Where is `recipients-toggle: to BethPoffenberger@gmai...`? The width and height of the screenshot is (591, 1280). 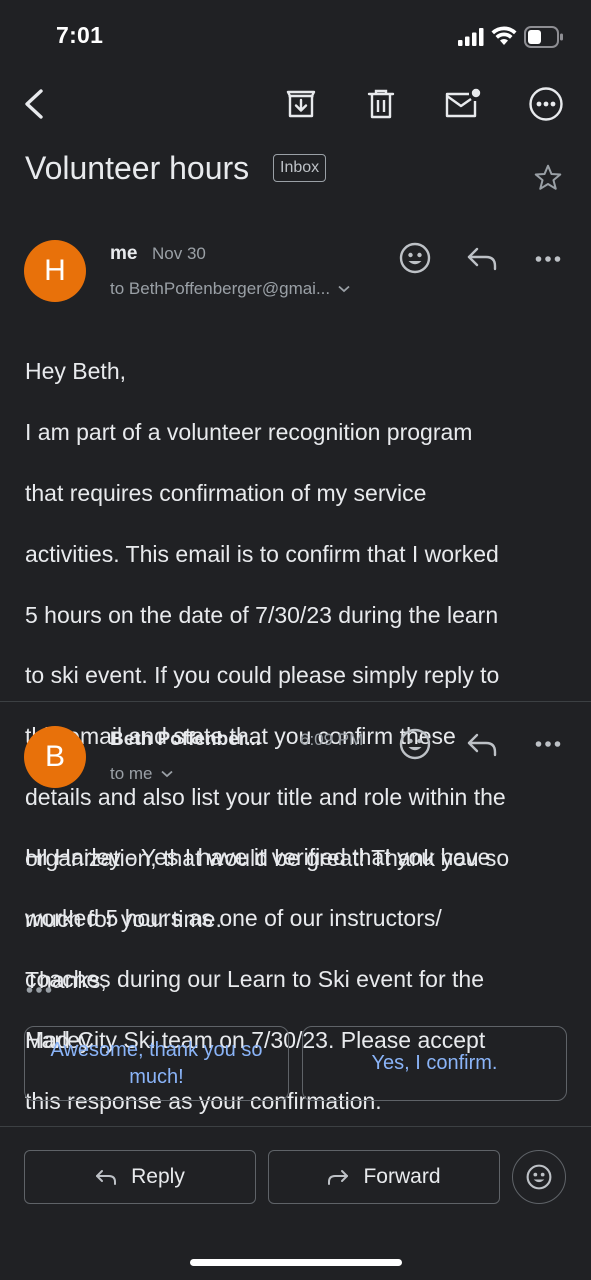 recipients-toggle: to BethPoffenberger@gmai... is located at coordinates (230, 289).